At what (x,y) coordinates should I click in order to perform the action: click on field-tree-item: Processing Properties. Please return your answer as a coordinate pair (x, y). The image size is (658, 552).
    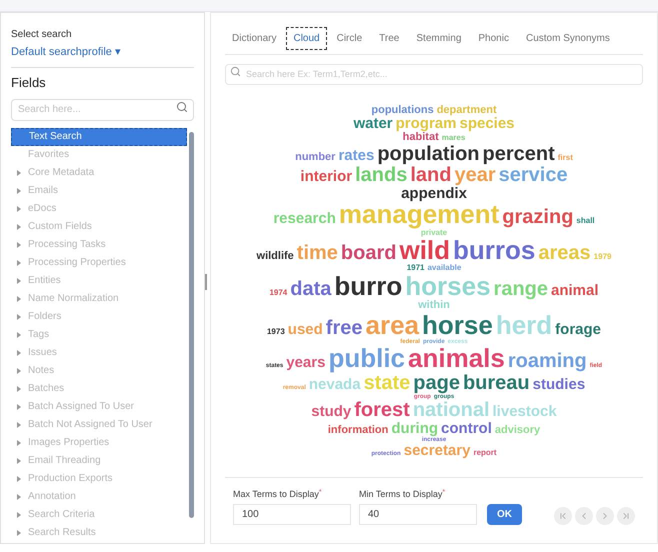
    Looking at the image, I should click on (99, 263).